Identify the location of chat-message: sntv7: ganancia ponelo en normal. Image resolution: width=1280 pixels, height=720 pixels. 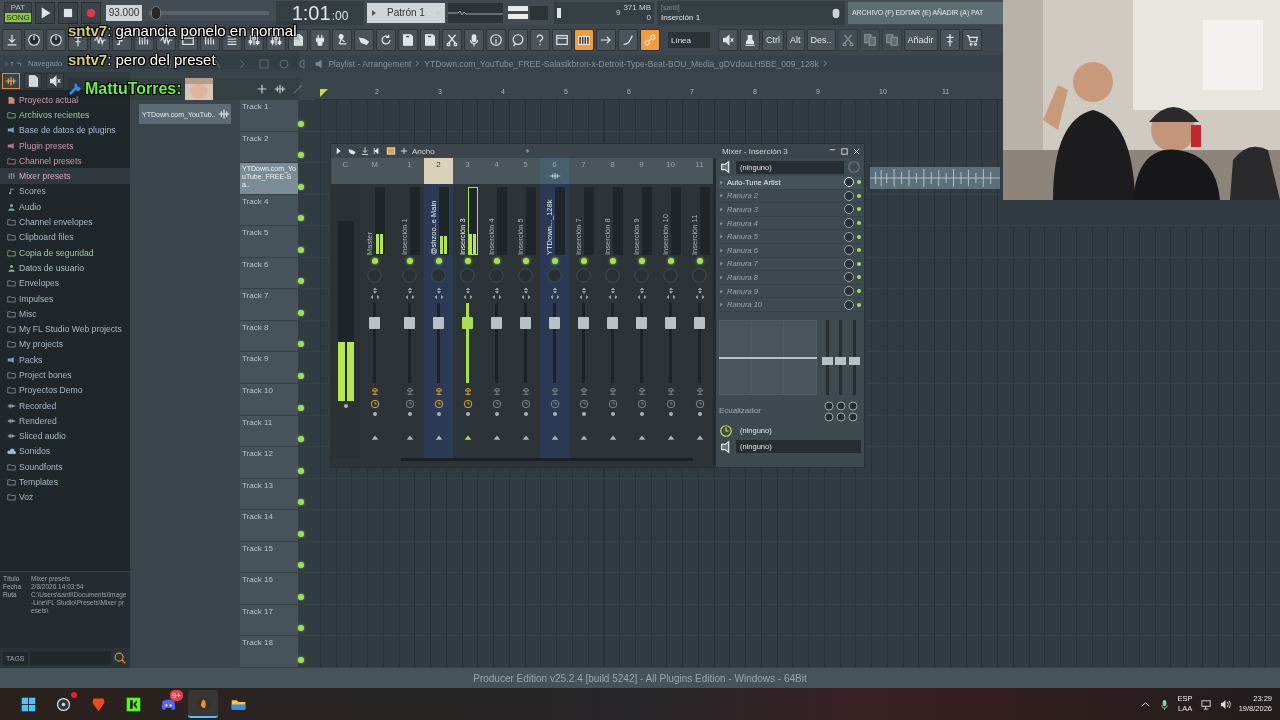
(182, 30).